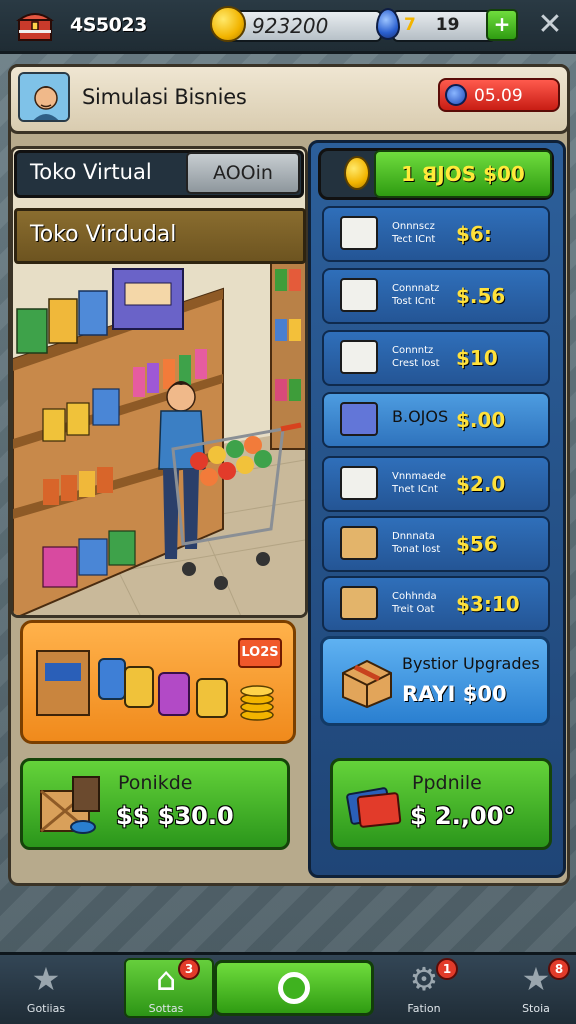 The image size is (576, 1024). I want to click on shop-head-button: 1 ꓭJOS $00, so click(463, 174).